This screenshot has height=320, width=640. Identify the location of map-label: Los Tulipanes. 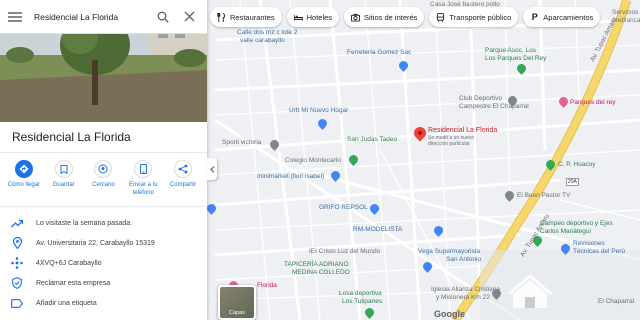
(362, 301).